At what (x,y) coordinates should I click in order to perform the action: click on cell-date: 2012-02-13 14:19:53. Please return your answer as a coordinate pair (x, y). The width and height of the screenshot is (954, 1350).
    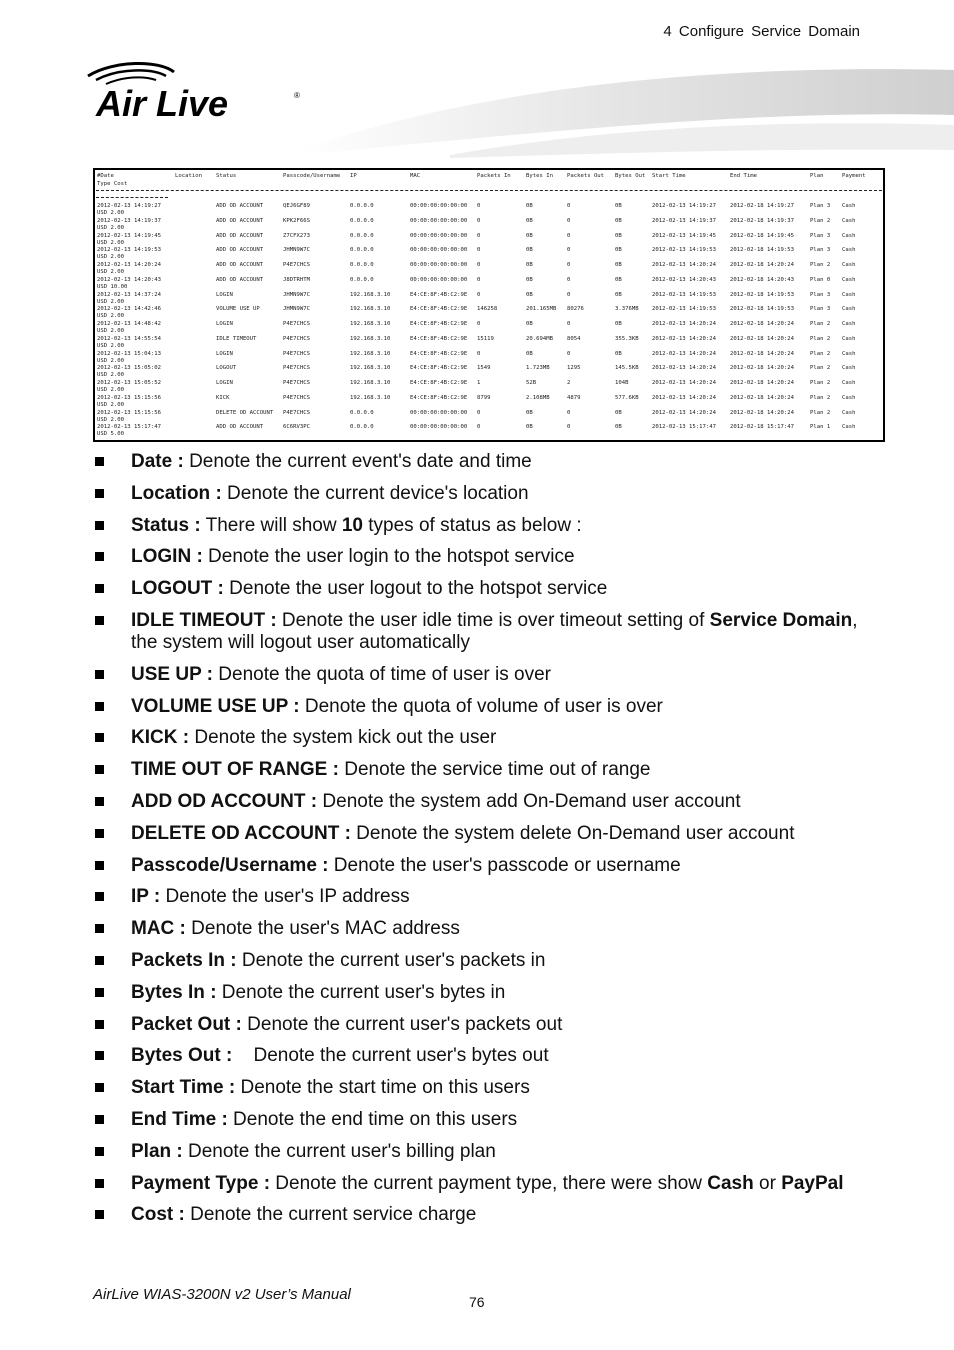
    Looking at the image, I should click on (129, 250).